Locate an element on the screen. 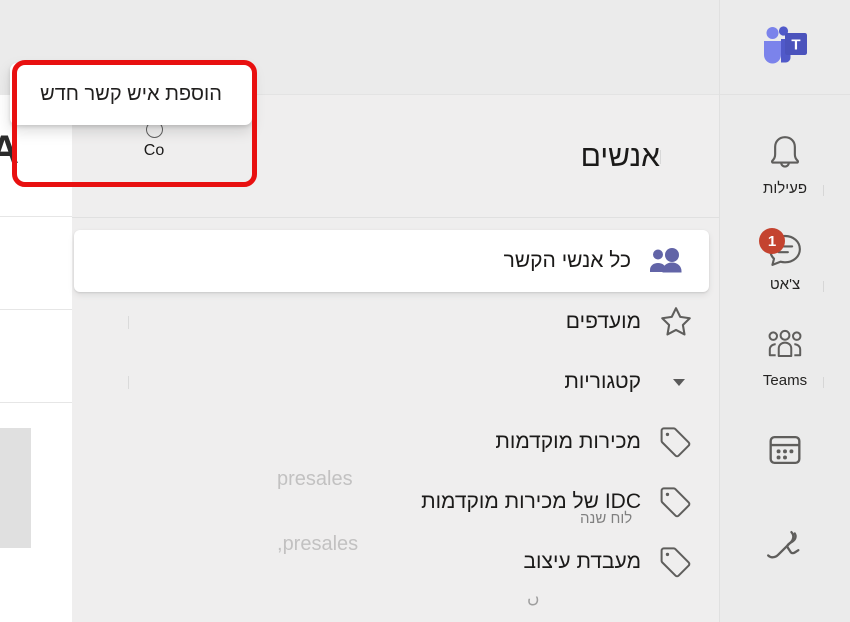 The image size is (850, 622). rail-item-label: פעילות is located at coordinates (785, 188).